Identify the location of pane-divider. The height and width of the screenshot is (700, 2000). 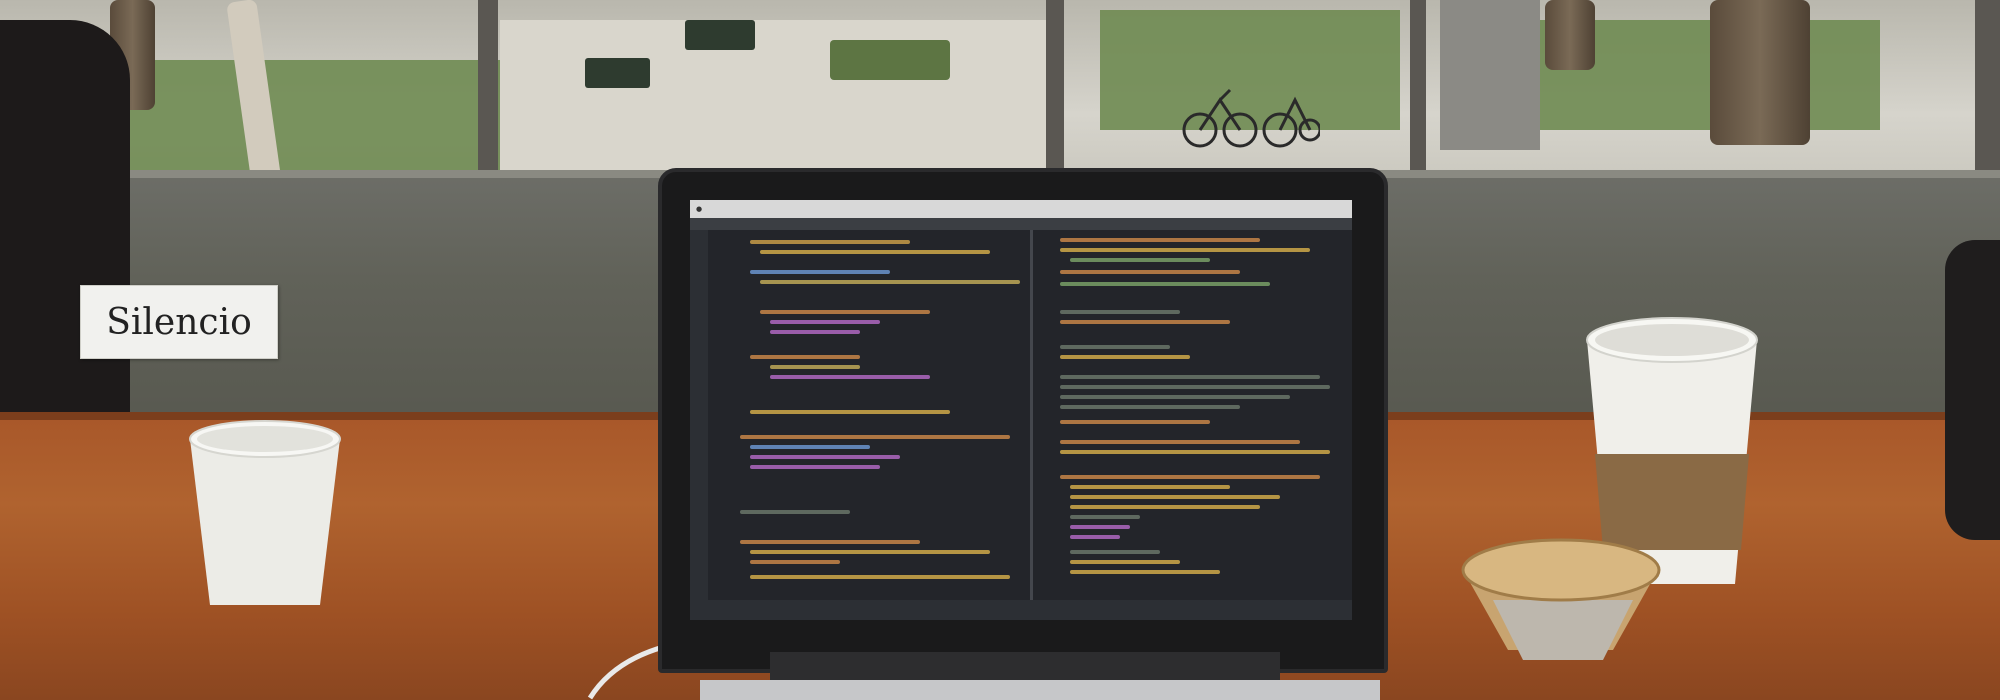
(1031, 425).